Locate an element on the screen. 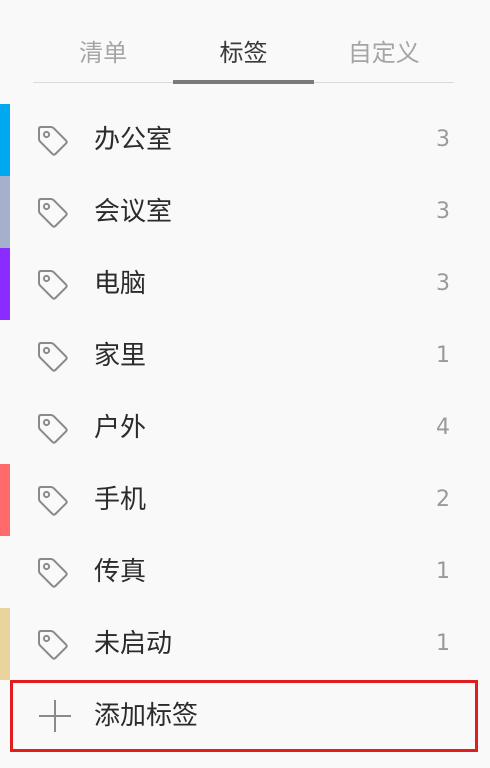  tag-name: 户外 is located at coordinates (120, 428).